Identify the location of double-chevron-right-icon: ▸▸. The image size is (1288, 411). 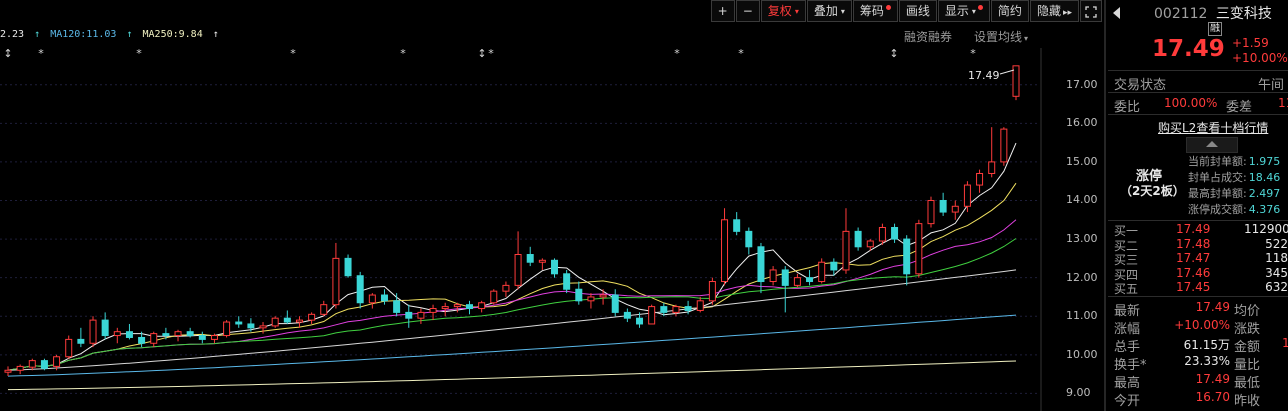
(1067, 13).